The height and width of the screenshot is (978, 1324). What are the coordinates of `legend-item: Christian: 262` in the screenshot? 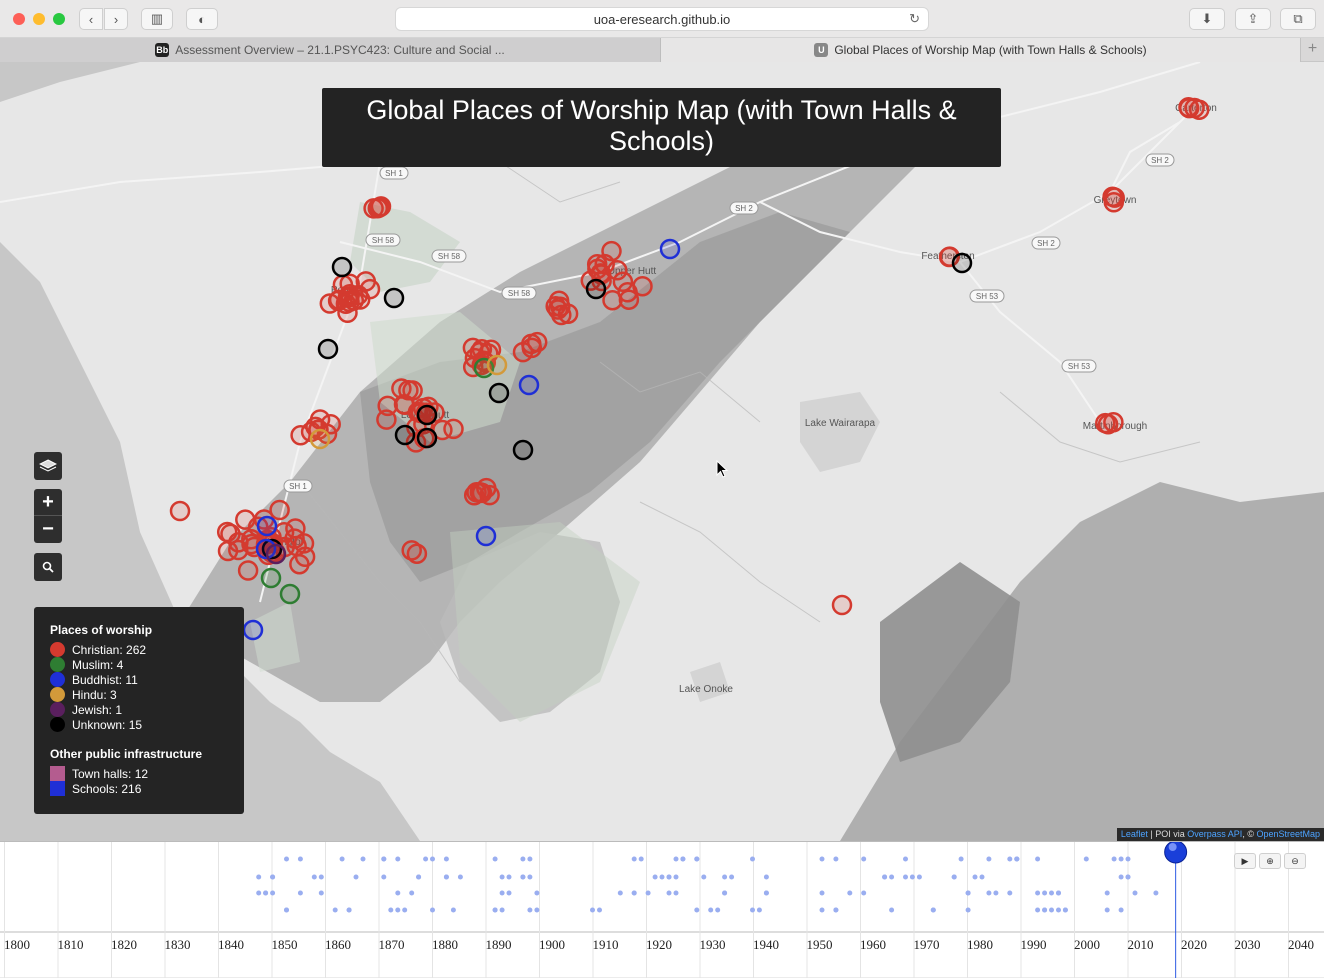 It's located at (139, 649).